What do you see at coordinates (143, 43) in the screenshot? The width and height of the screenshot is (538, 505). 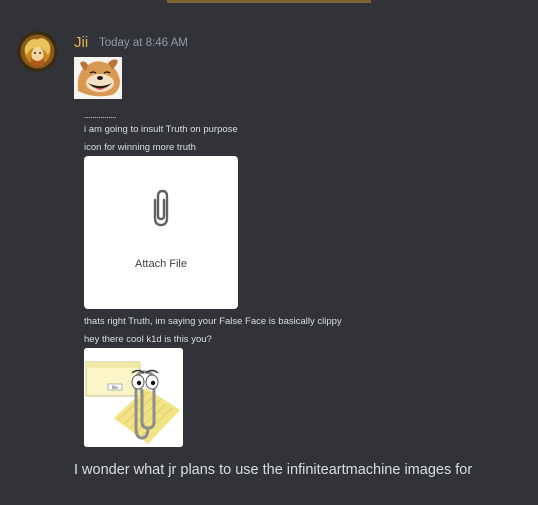 I see `message-timestamp: Today at 8:46 AM` at bounding box center [143, 43].